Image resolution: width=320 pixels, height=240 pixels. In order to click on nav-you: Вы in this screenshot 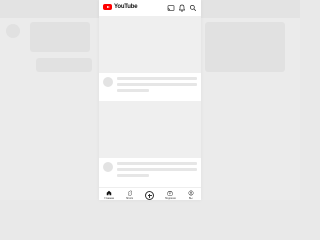, I will do `click(191, 194)`.